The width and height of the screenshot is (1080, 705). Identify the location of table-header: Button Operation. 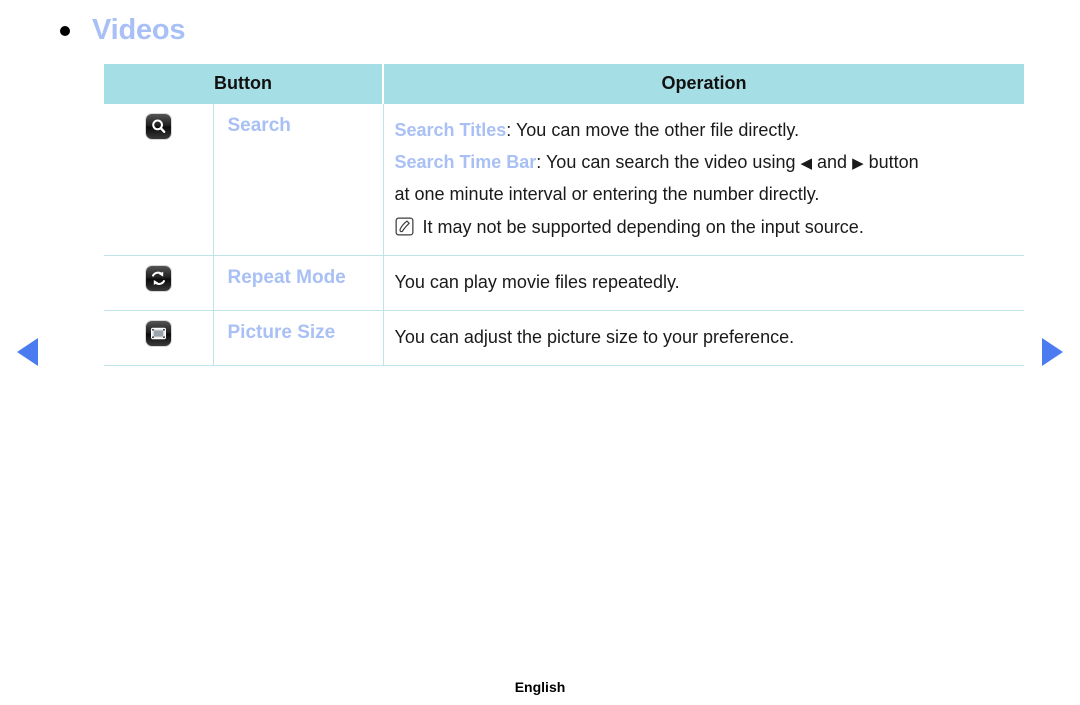
(564, 84).